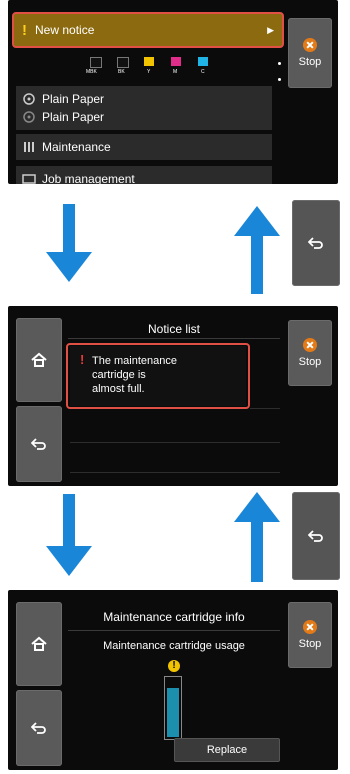  Describe the element at coordinates (174, 617) in the screenshot. I see `page-title: Maintenance cartridge info` at that location.